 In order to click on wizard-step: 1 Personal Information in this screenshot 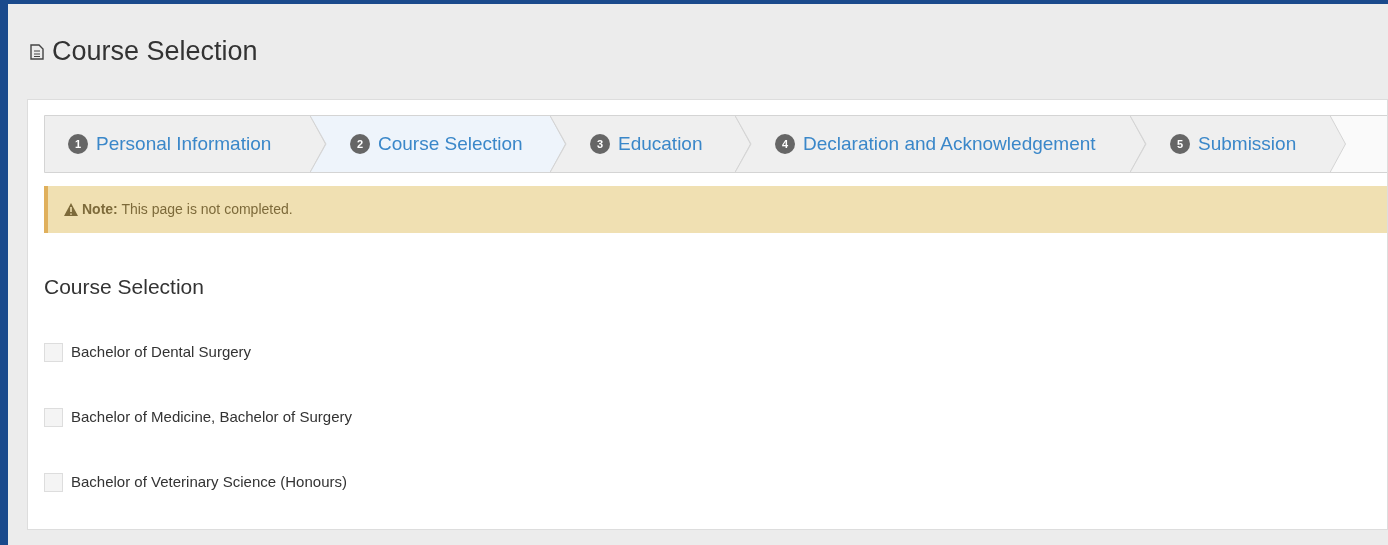, I will do `click(185, 144)`.